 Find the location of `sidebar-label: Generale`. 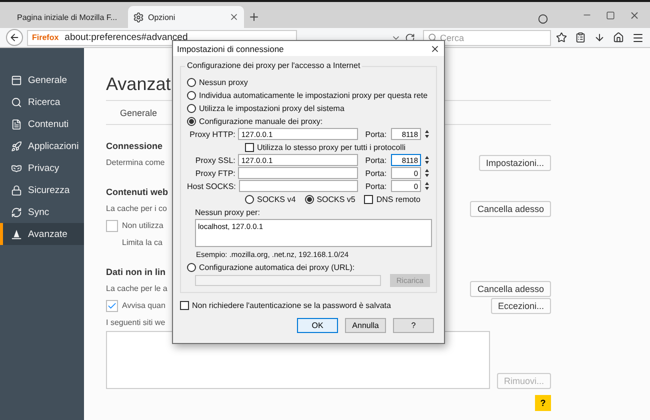

sidebar-label: Generale is located at coordinates (48, 80).